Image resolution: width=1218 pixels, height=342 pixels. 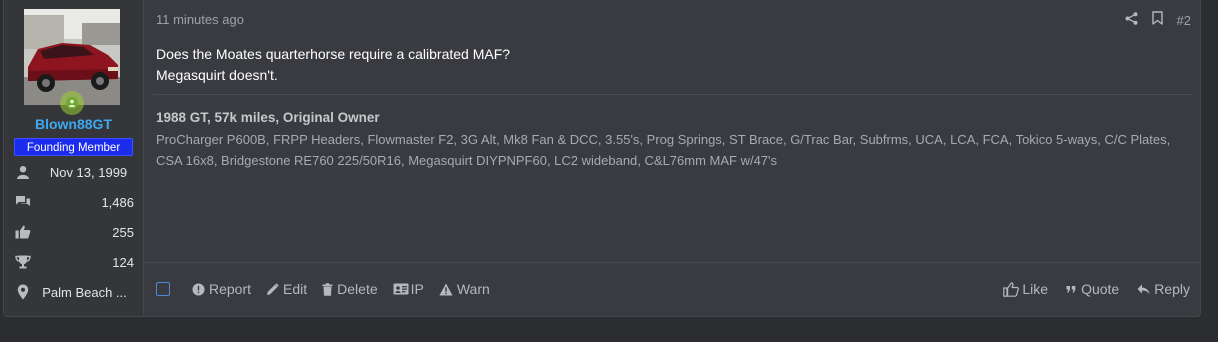 What do you see at coordinates (73, 202) in the screenshot?
I see `stat-messages: 1,486` at bounding box center [73, 202].